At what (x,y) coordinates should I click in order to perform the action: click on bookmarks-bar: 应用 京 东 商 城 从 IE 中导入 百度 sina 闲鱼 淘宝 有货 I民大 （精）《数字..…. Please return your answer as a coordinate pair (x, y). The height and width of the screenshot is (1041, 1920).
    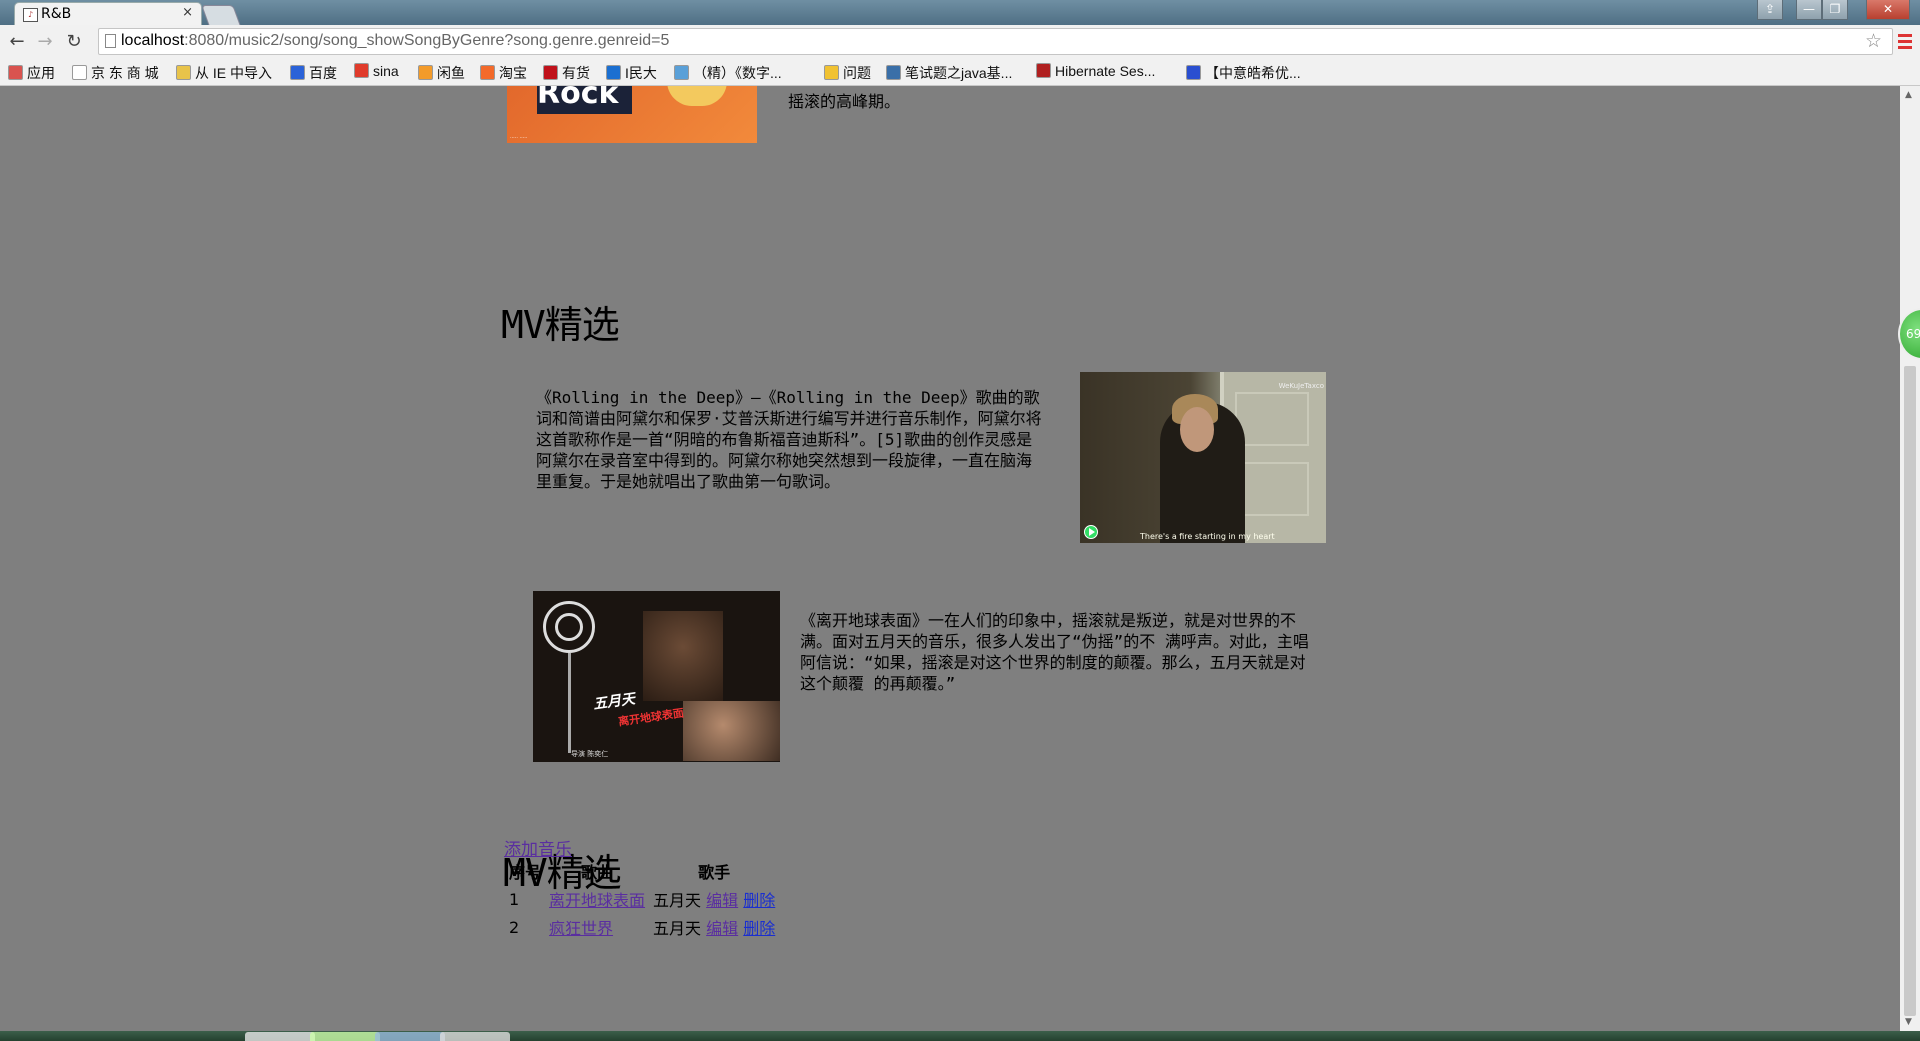
    Looking at the image, I should click on (960, 72).